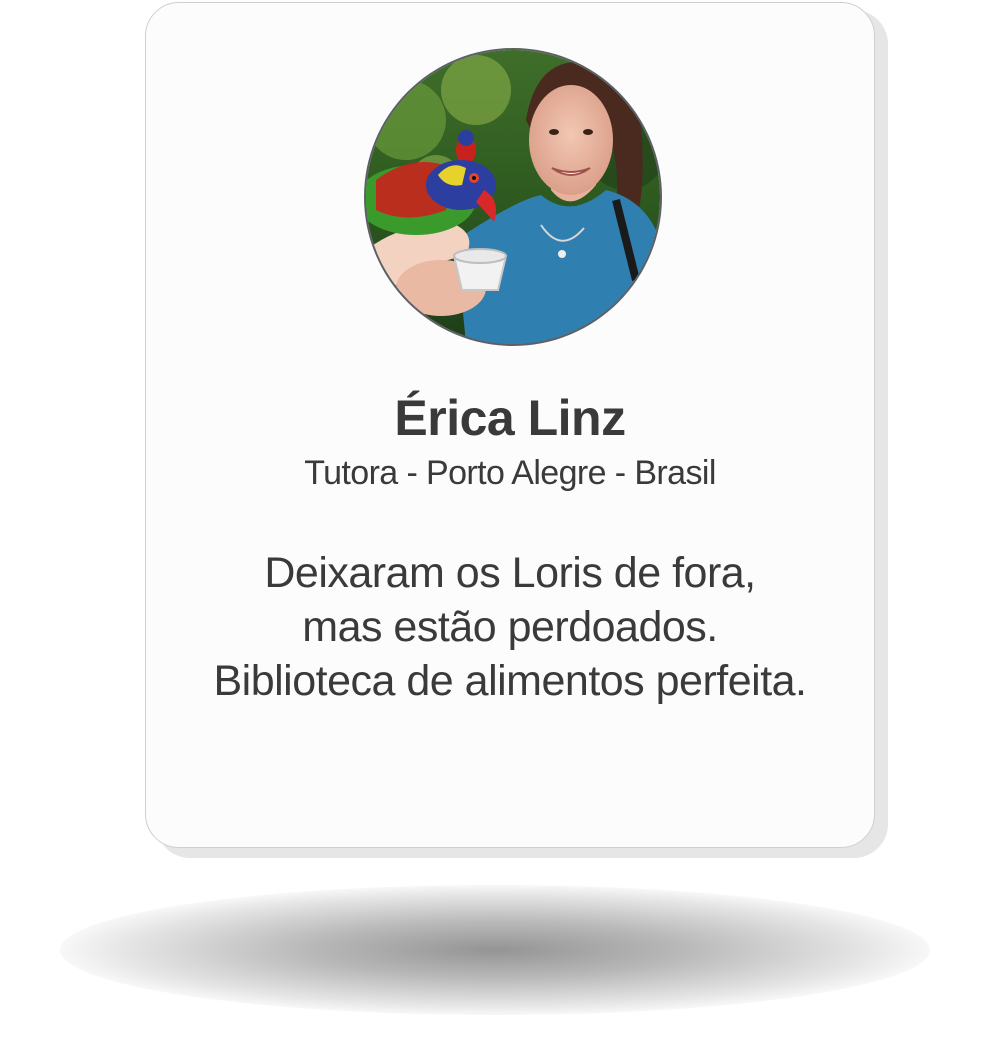 This screenshot has width=991, height=1039. I want to click on person-name: Érica Linz, so click(510, 418).